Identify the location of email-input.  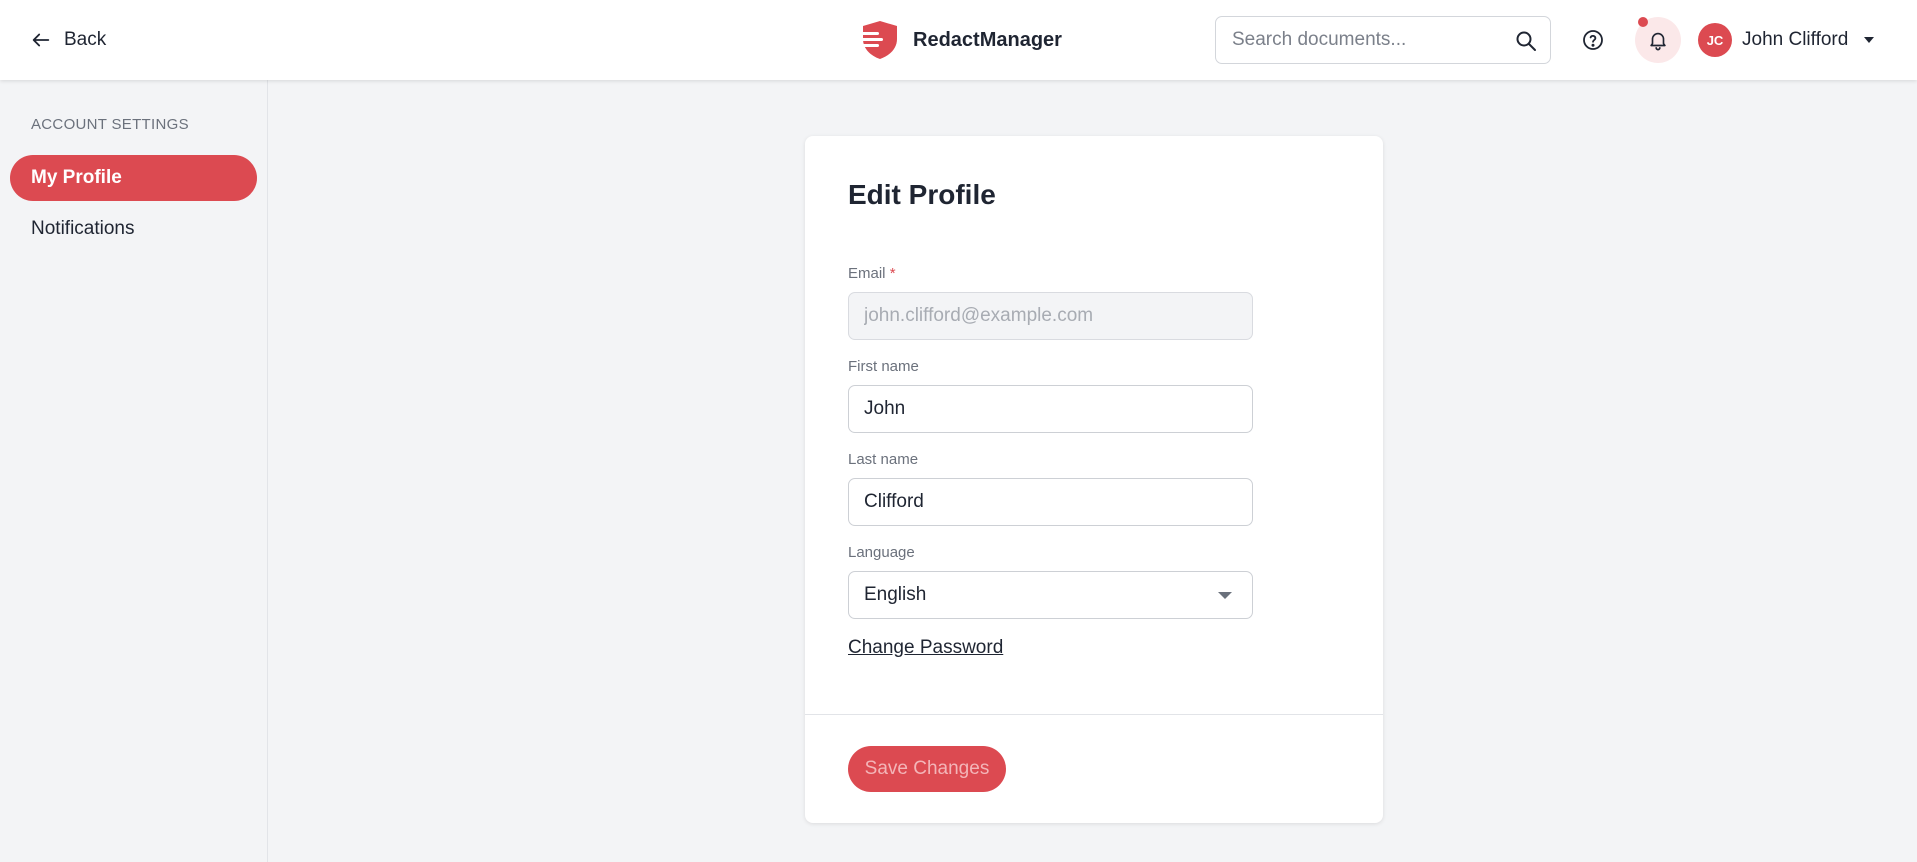
(1044, 316).